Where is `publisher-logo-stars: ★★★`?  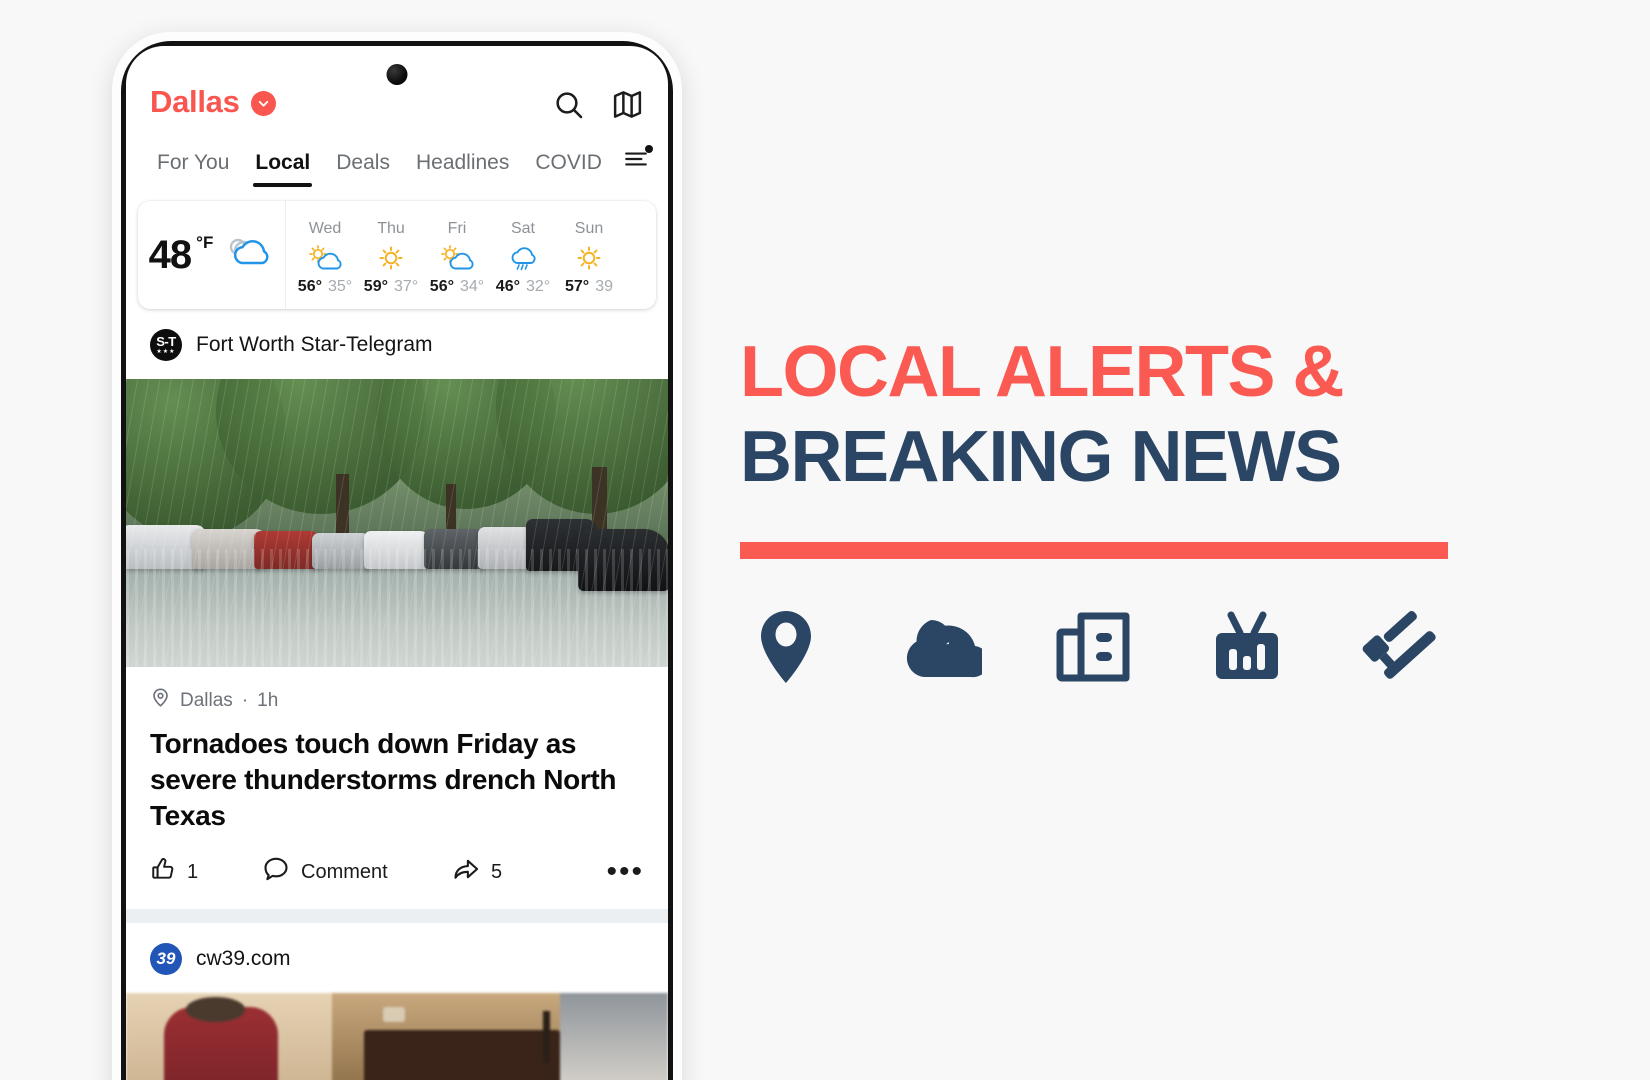
publisher-logo-stars: ★★★ is located at coordinates (166, 352).